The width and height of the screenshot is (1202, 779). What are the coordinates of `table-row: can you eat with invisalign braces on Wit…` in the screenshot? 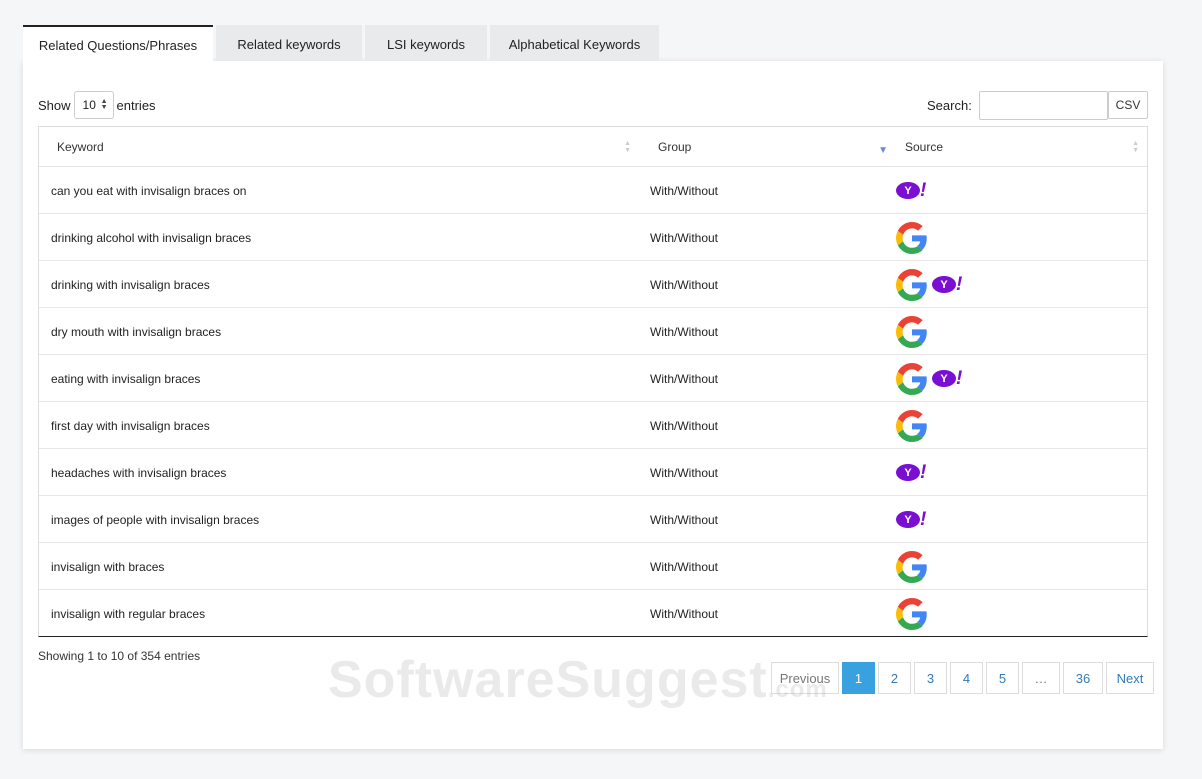 It's located at (593, 190).